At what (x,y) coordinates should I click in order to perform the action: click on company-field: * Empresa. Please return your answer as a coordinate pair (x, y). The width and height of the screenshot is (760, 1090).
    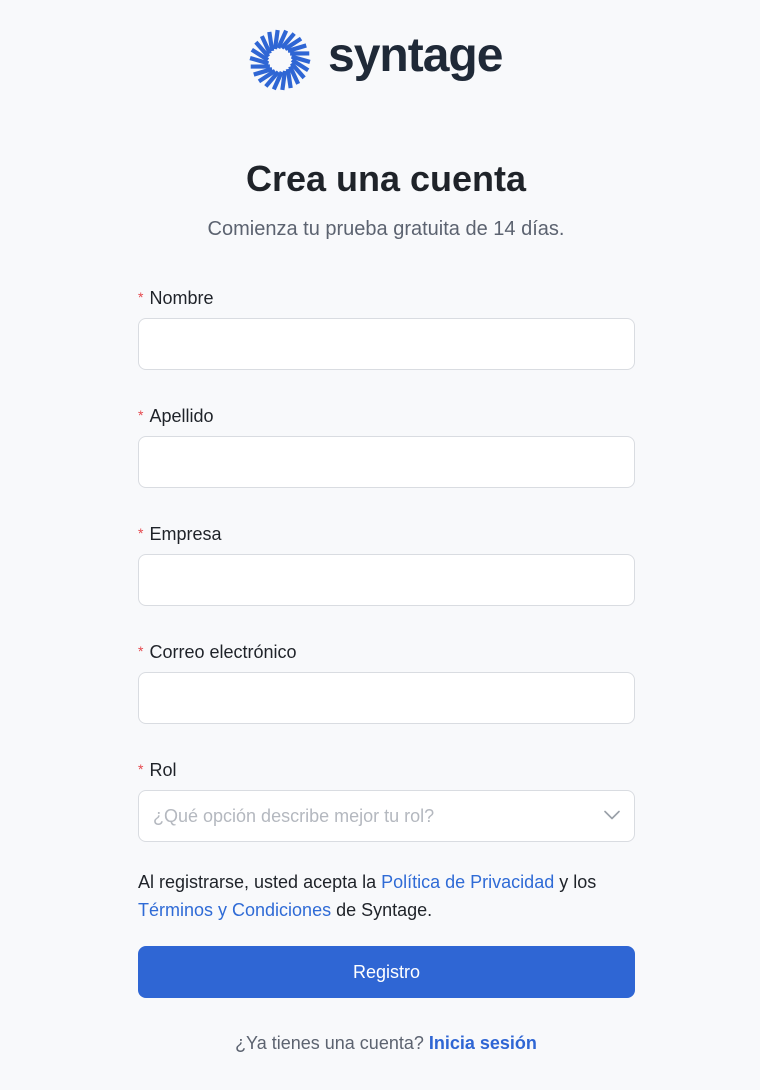
    Looking at the image, I should click on (386, 564).